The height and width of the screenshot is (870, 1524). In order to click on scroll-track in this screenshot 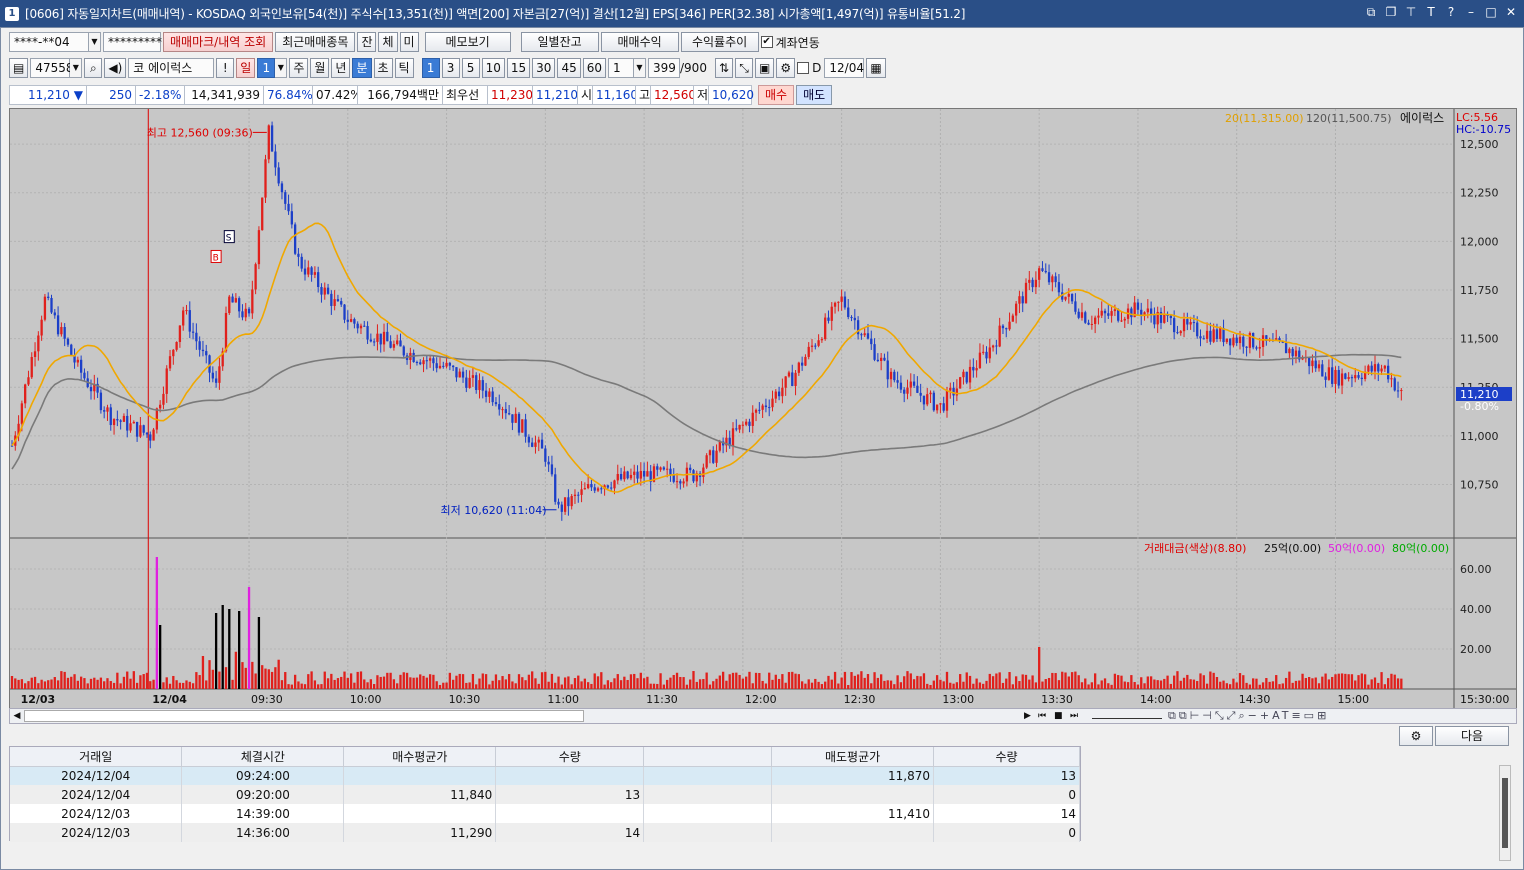, I will do `click(804, 716)`.